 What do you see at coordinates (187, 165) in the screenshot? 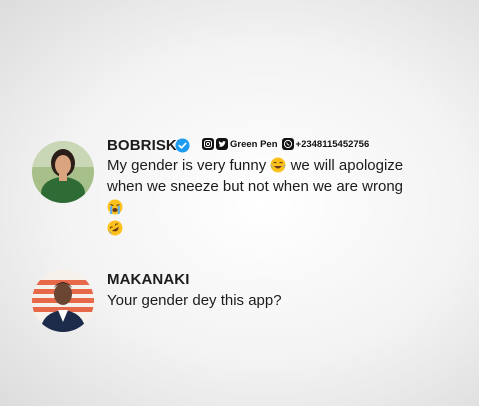
I see `post-text-part1: My gender is very funny` at bounding box center [187, 165].